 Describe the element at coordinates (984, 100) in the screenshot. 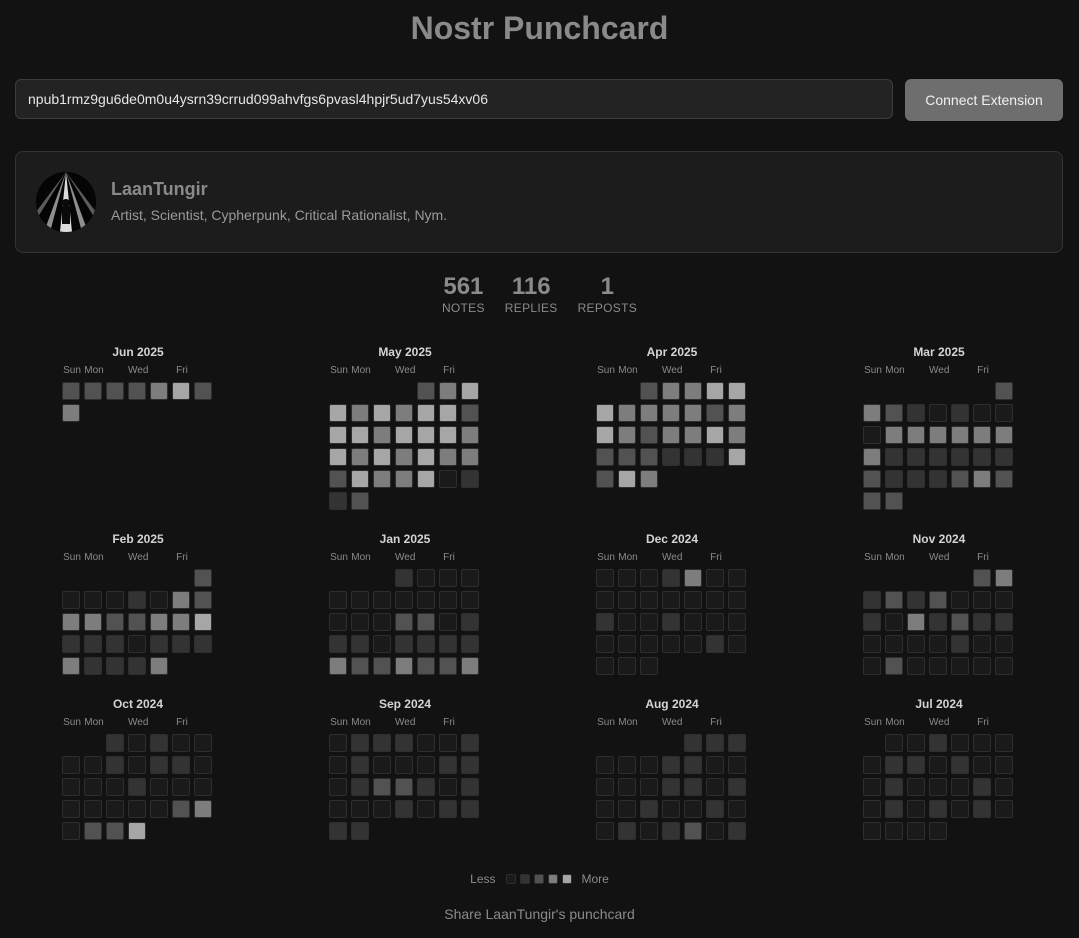

I see `connect-extension-button: Connect Extension` at that location.